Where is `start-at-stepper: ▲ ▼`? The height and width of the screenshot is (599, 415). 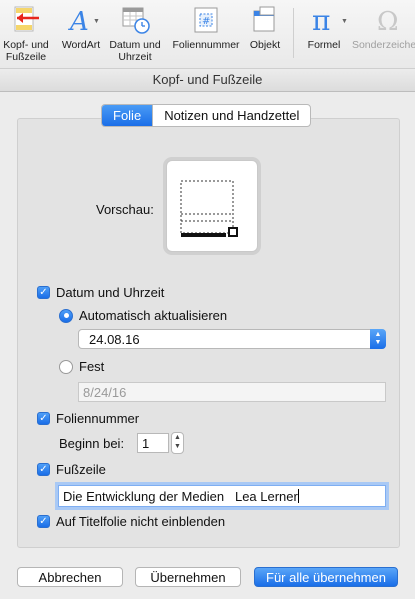 start-at-stepper: ▲ ▼ is located at coordinates (177, 443).